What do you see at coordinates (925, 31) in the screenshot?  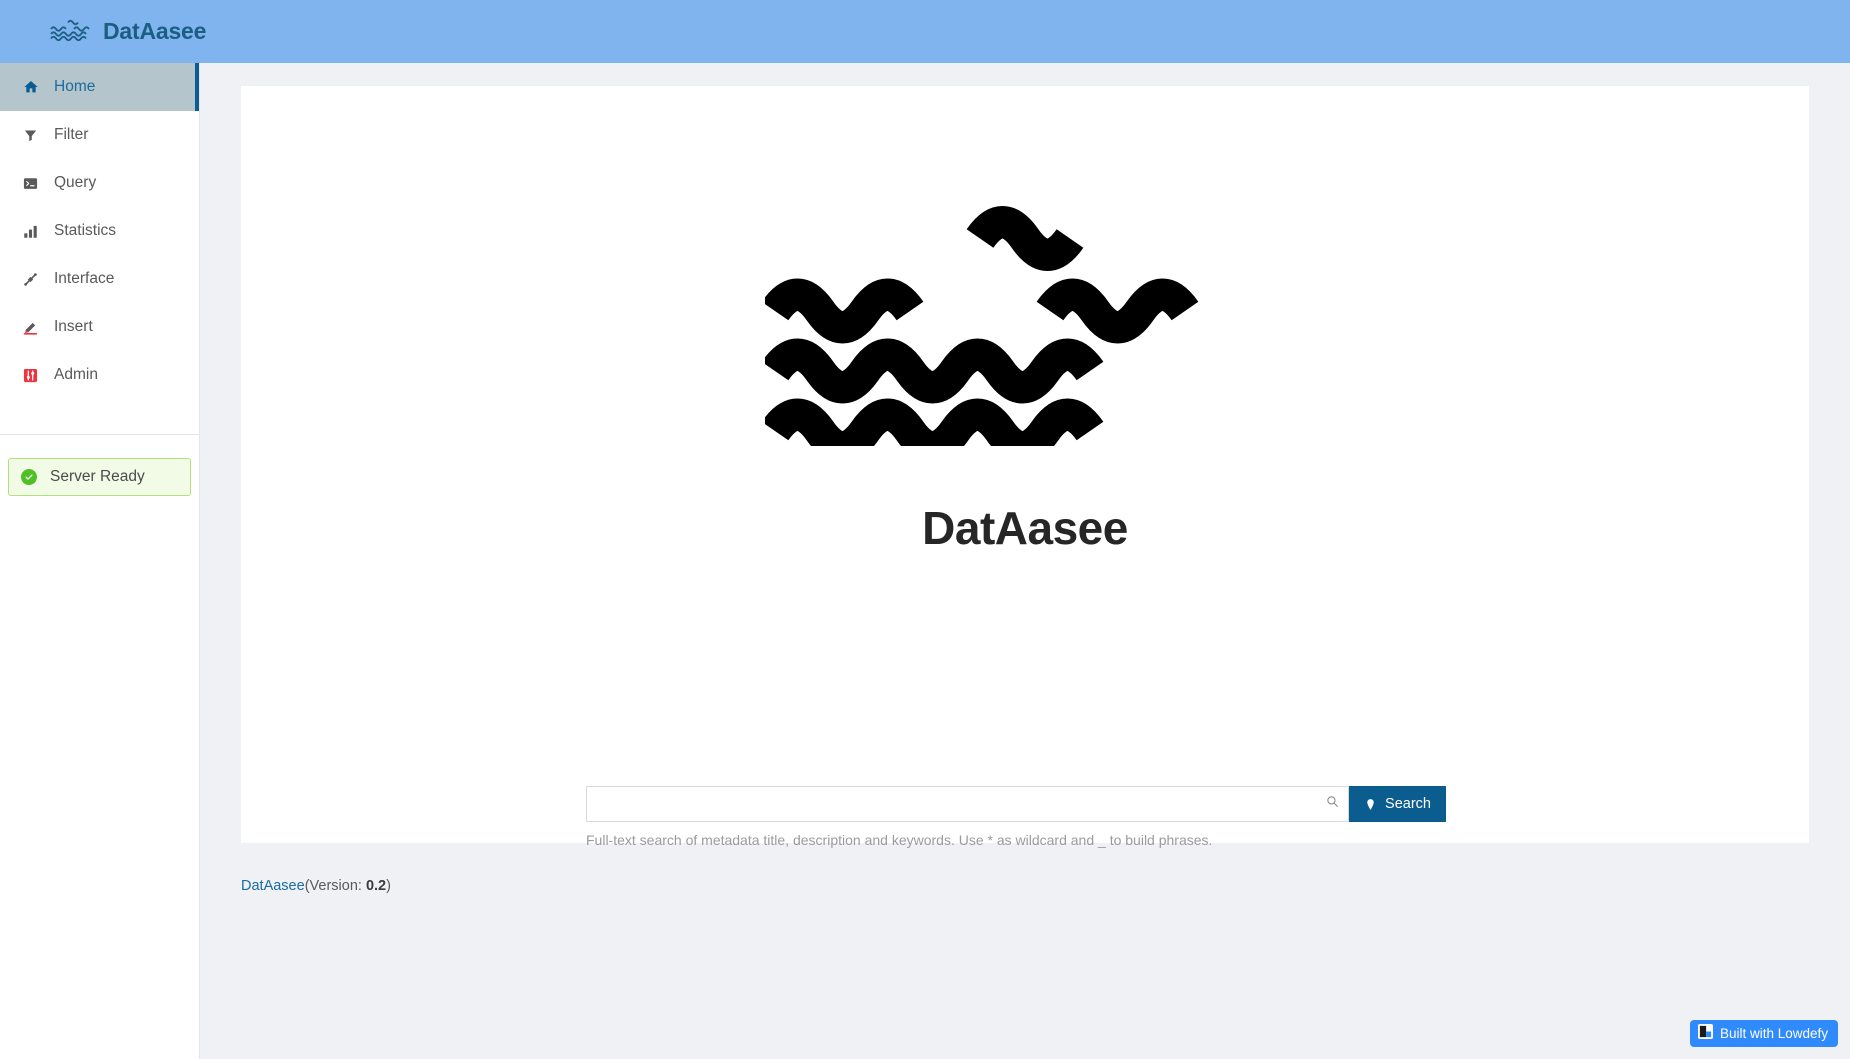 I see `app-header: DatAasee` at bounding box center [925, 31].